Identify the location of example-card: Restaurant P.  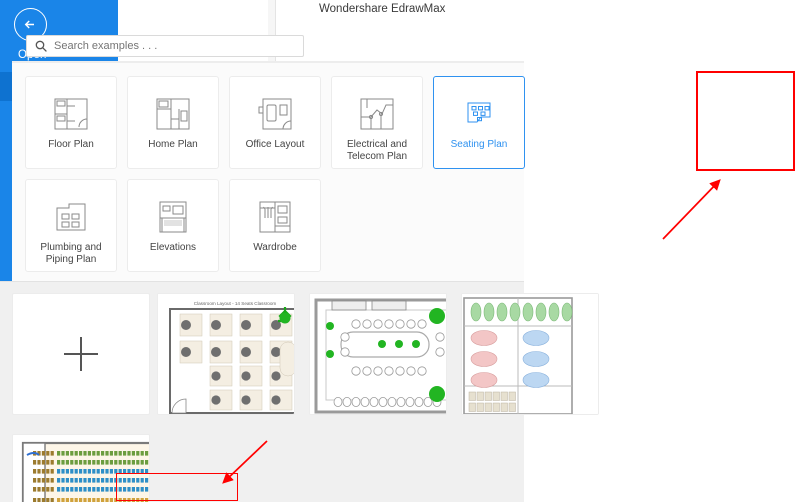
(530, 354).